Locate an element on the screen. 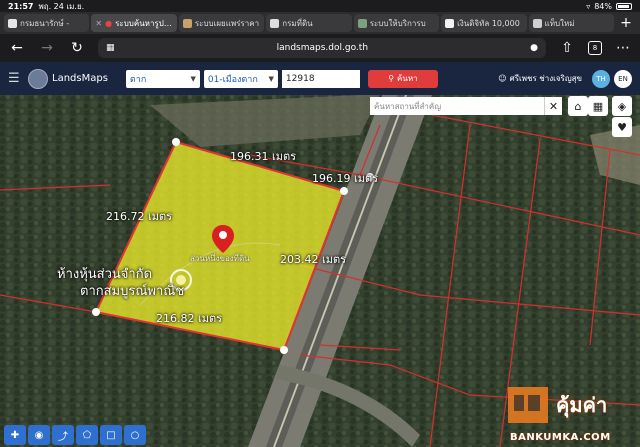  place-search-placeholder: ค้นหาสถานที่สำคัญ is located at coordinates (408, 106).